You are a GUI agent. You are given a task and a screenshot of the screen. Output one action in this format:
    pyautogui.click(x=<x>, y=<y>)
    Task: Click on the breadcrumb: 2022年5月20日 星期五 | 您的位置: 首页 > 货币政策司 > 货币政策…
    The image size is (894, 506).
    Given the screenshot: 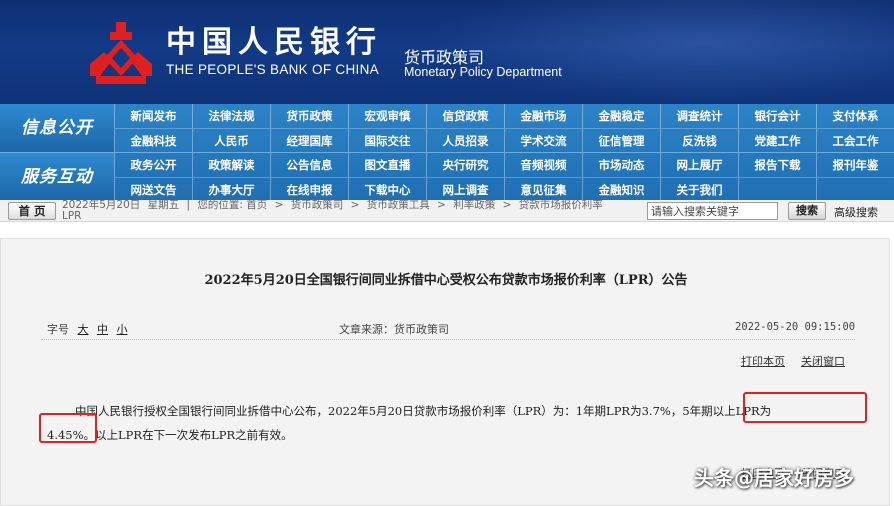 What is the action you would take?
    pyautogui.click(x=351, y=211)
    